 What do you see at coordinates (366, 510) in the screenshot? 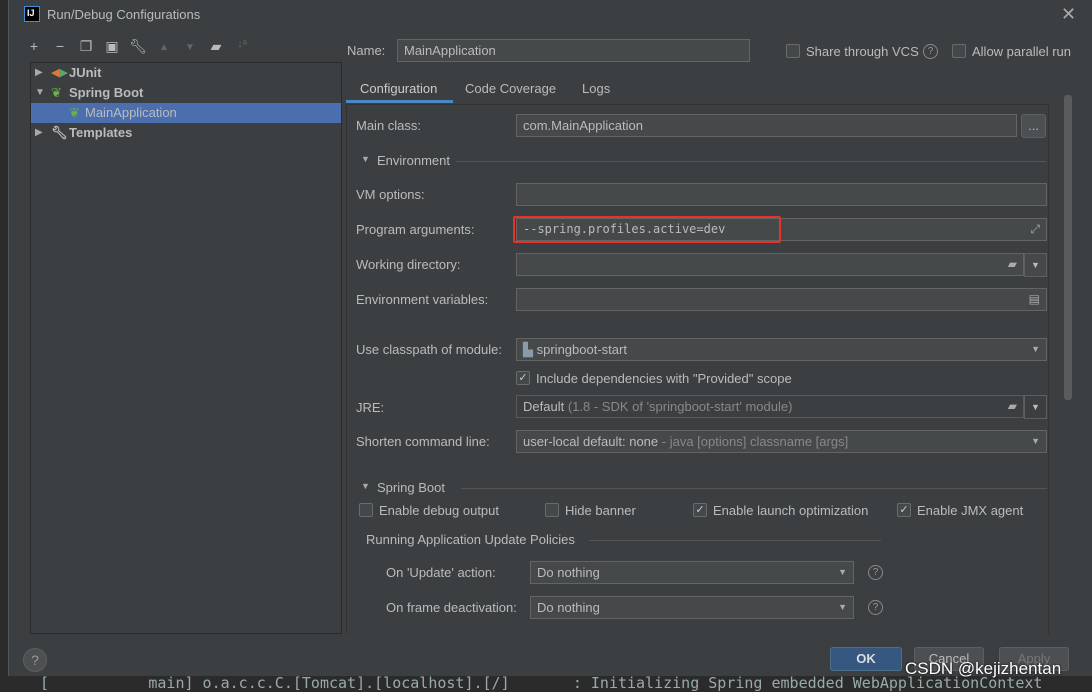
I see `debug-output-checkbox` at bounding box center [366, 510].